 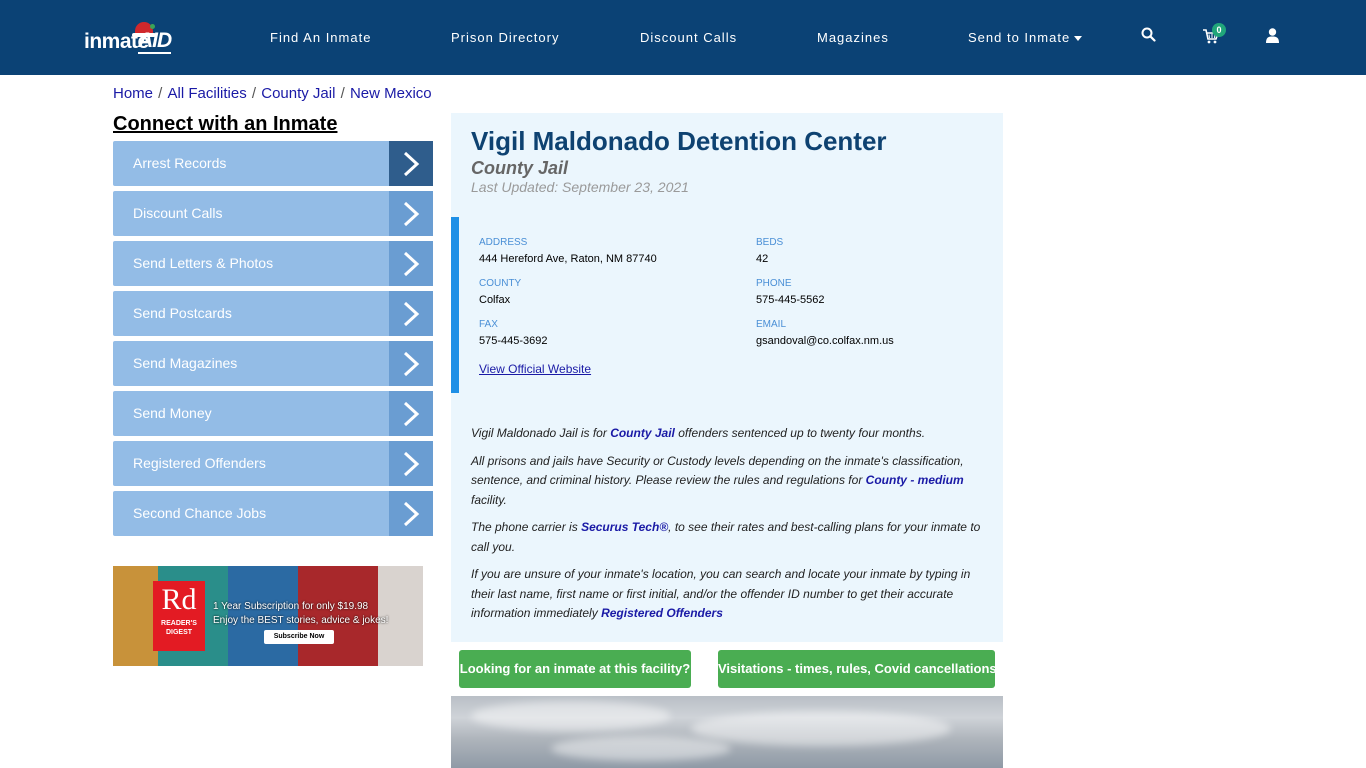 I want to click on breadcrumb-all-facilities: All Facilities, so click(x=207, y=93).